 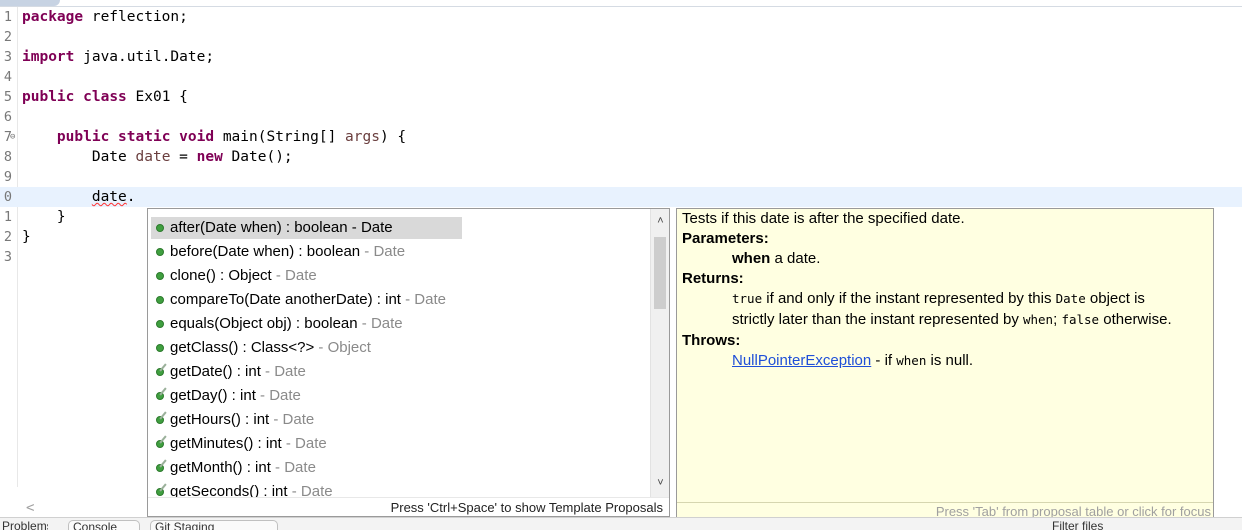 I want to click on proposal-item: getMinutes() : int - Date, so click(x=239, y=444).